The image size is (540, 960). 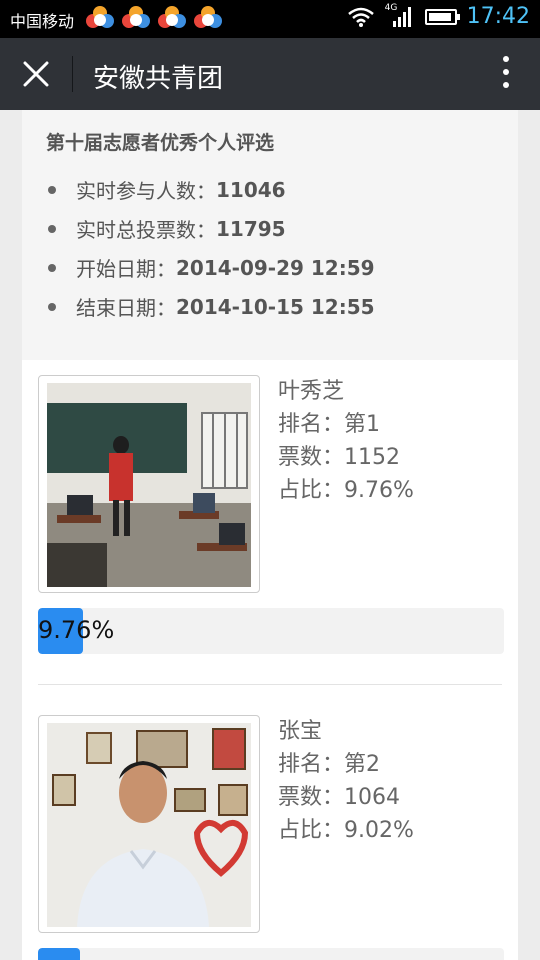 What do you see at coordinates (270, 684) in the screenshot?
I see `candidate-divider` at bounding box center [270, 684].